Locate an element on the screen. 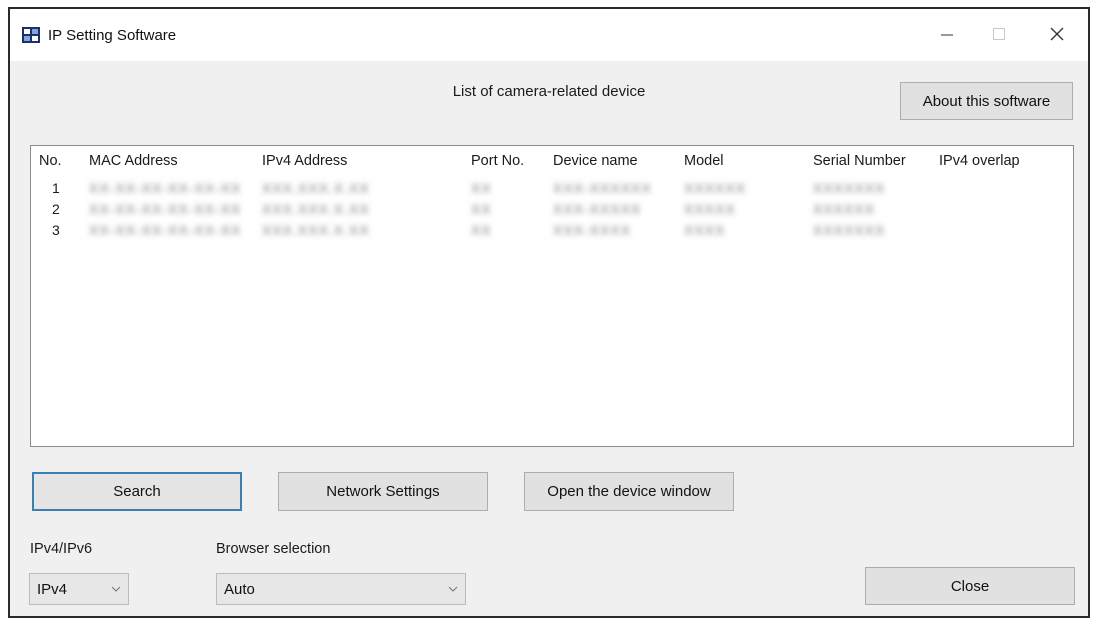 The width and height of the screenshot is (1101, 626). column-header-overlap: IPv4 overlap is located at coordinates (979, 161).